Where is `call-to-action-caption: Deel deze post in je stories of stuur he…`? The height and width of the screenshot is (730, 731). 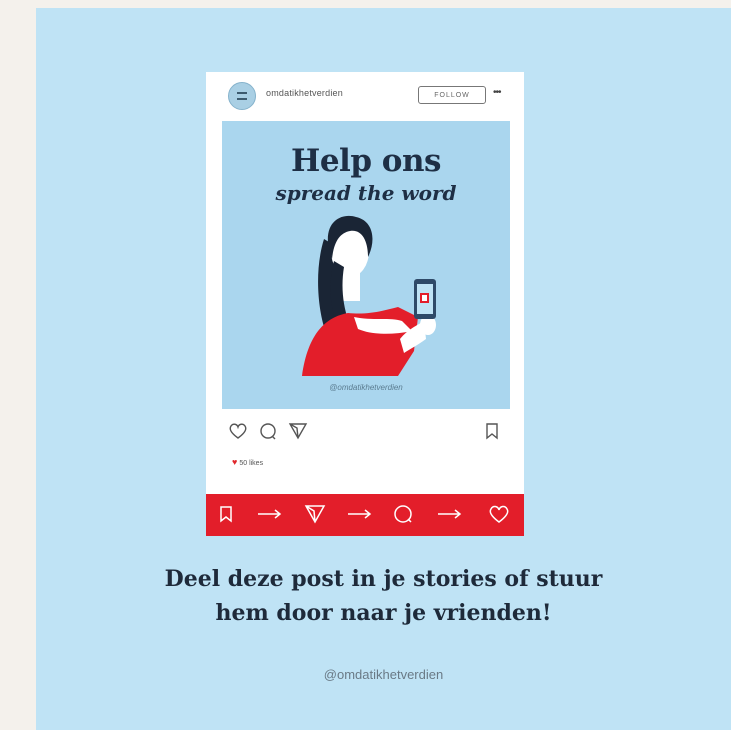 call-to-action-caption: Deel deze post in je stories of stuur he… is located at coordinates (383, 596).